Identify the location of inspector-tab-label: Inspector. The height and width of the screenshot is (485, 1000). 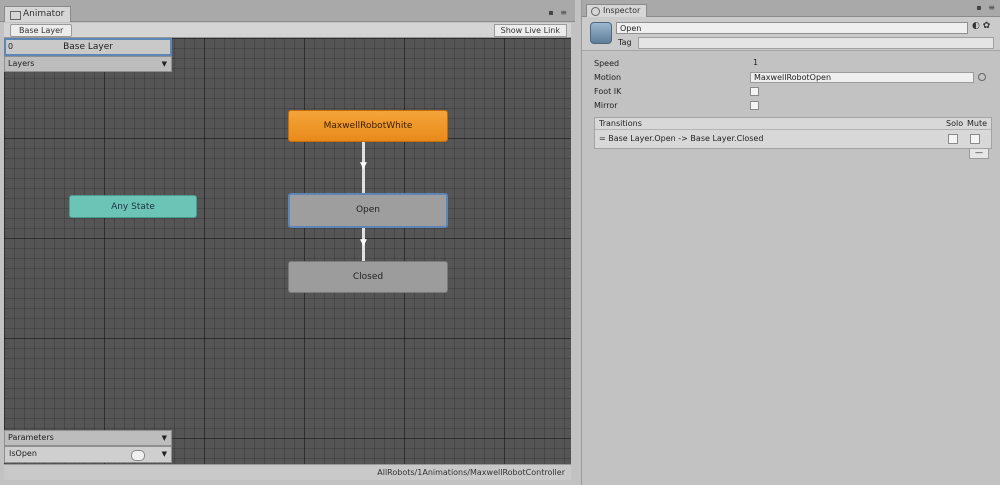
(622, 10).